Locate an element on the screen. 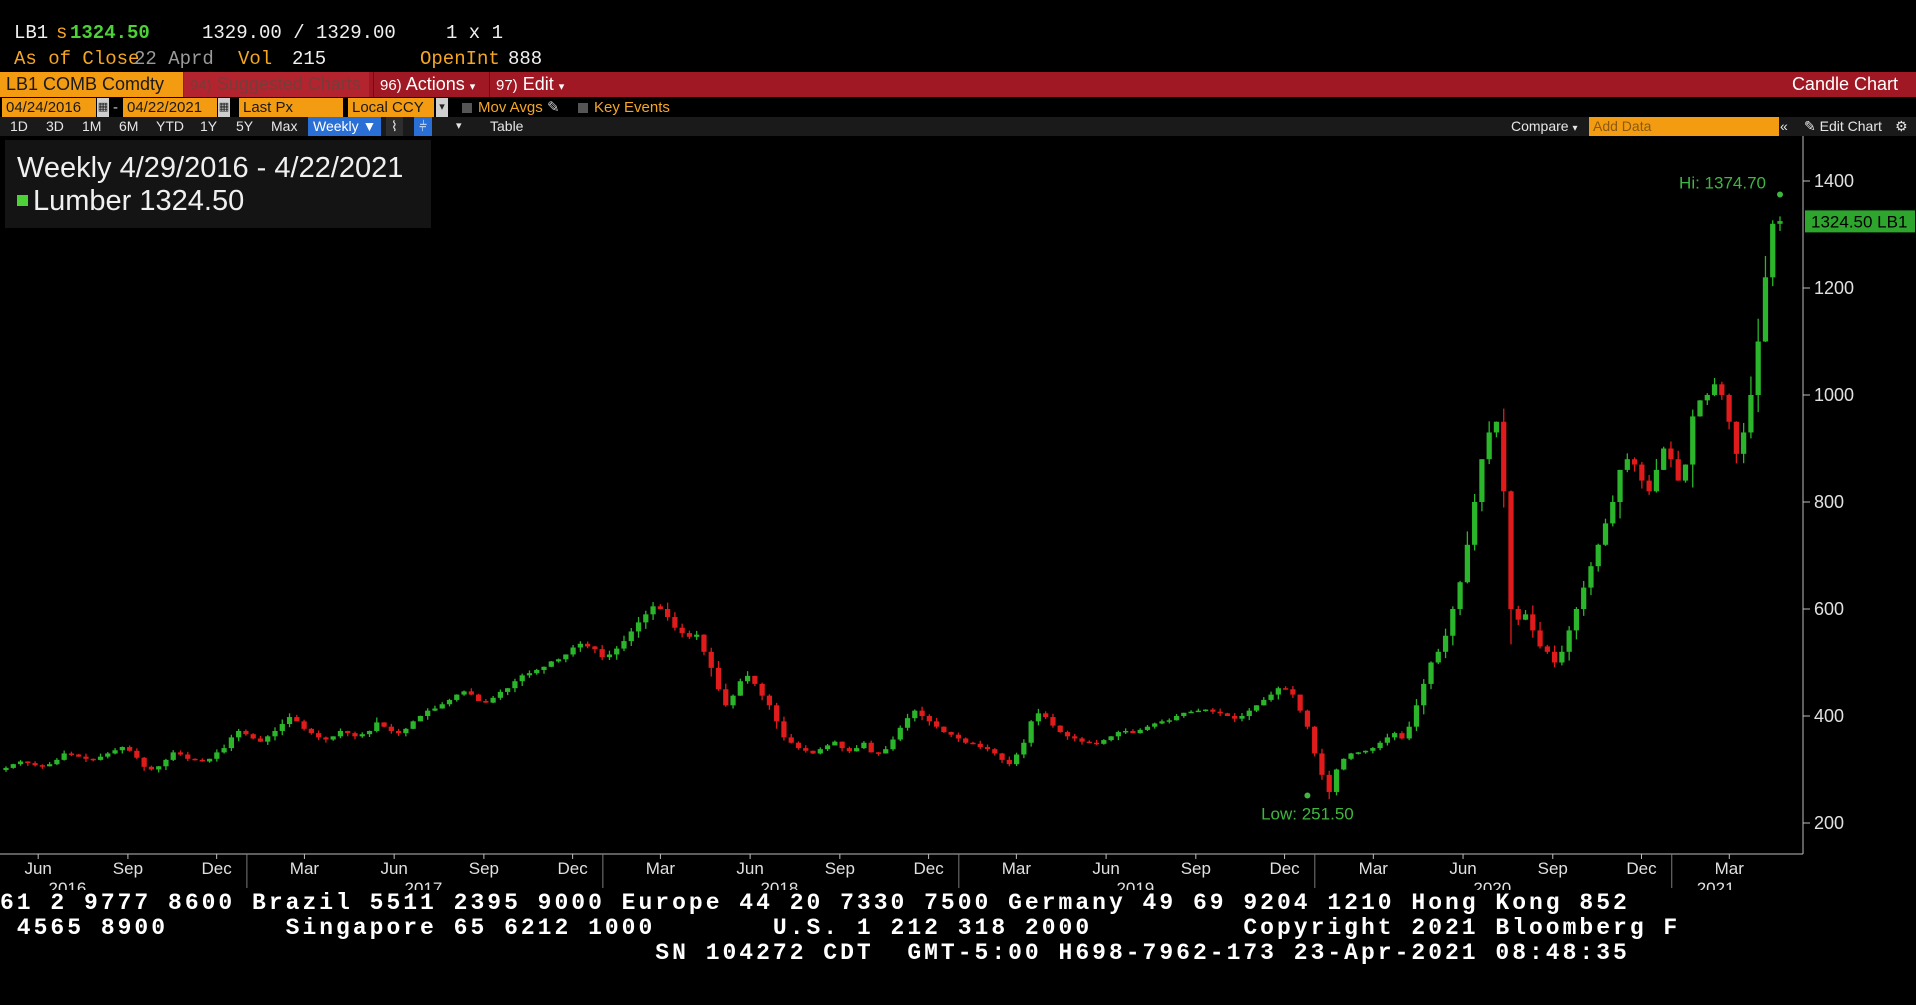  range-1d-button: 1D is located at coordinates (19, 126).